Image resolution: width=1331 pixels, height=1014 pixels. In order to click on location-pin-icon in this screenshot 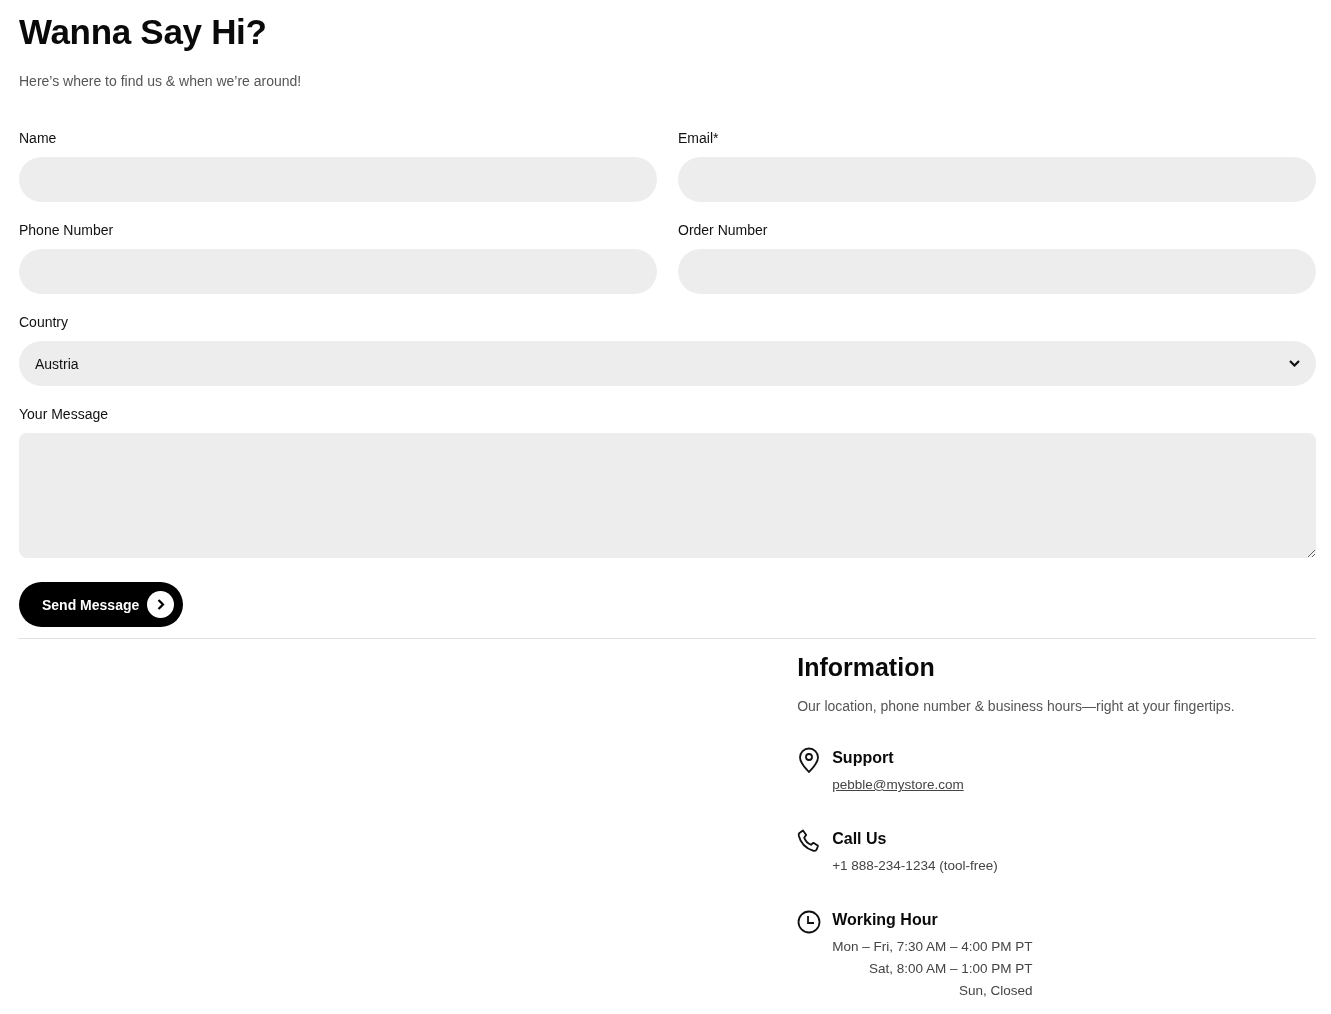, I will do `click(809, 760)`.